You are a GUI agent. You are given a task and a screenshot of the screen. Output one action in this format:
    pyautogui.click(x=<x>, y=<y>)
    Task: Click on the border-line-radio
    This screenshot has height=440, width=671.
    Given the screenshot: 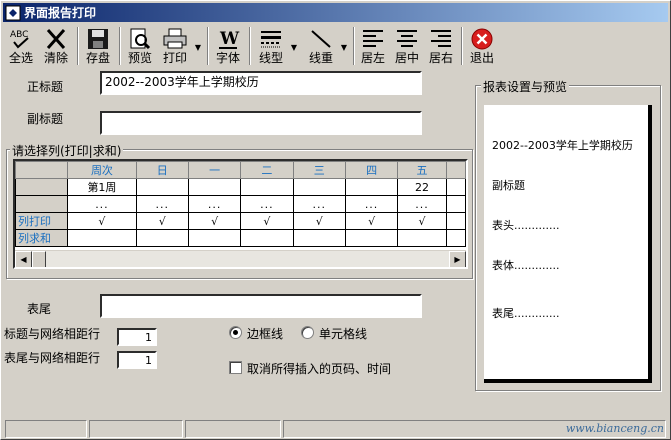 What is the action you would take?
    pyautogui.click(x=235, y=332)
    